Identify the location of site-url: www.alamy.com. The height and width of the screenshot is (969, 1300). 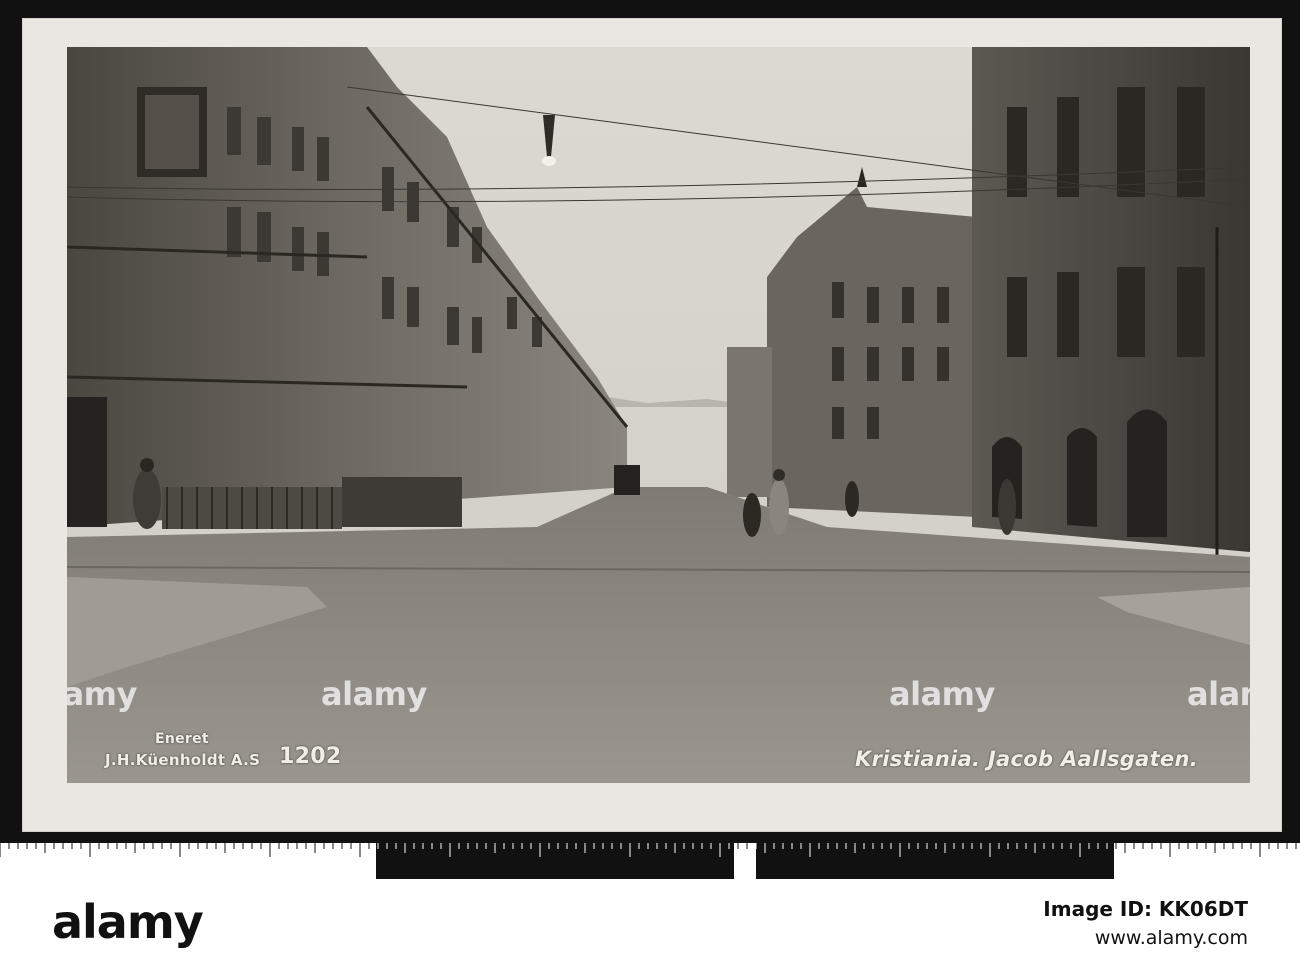
(1171, 938).